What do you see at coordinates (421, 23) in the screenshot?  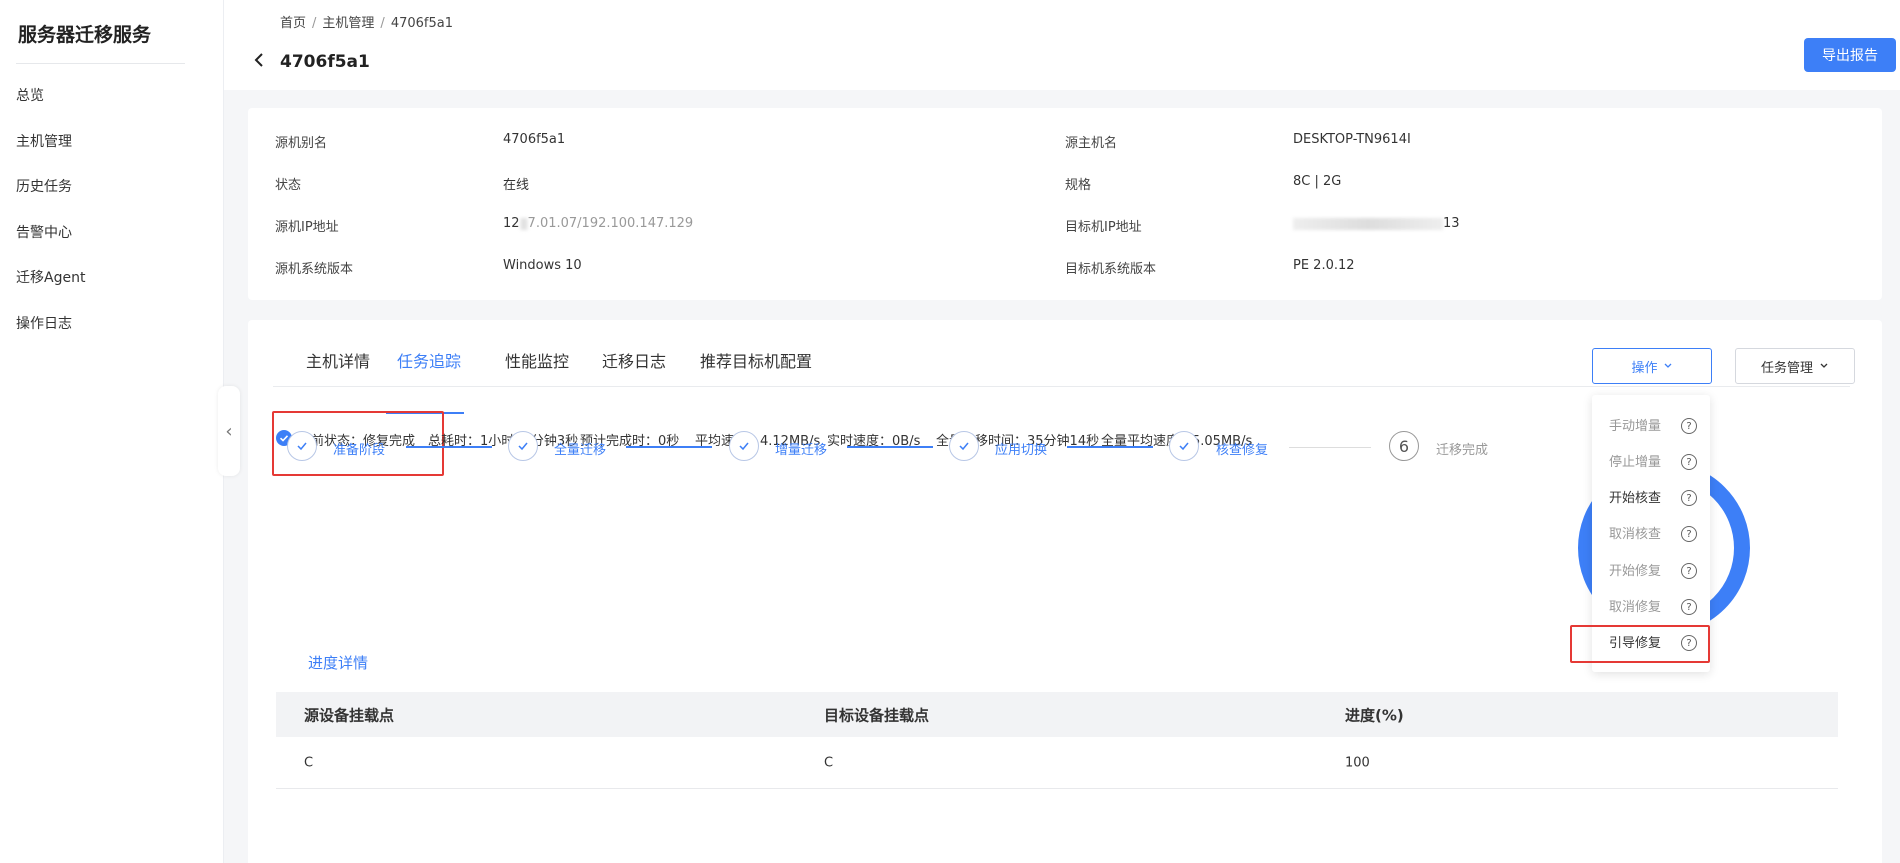 I see `breadcrumb-current: 4706f5a1` at bounding box center [421, 23].